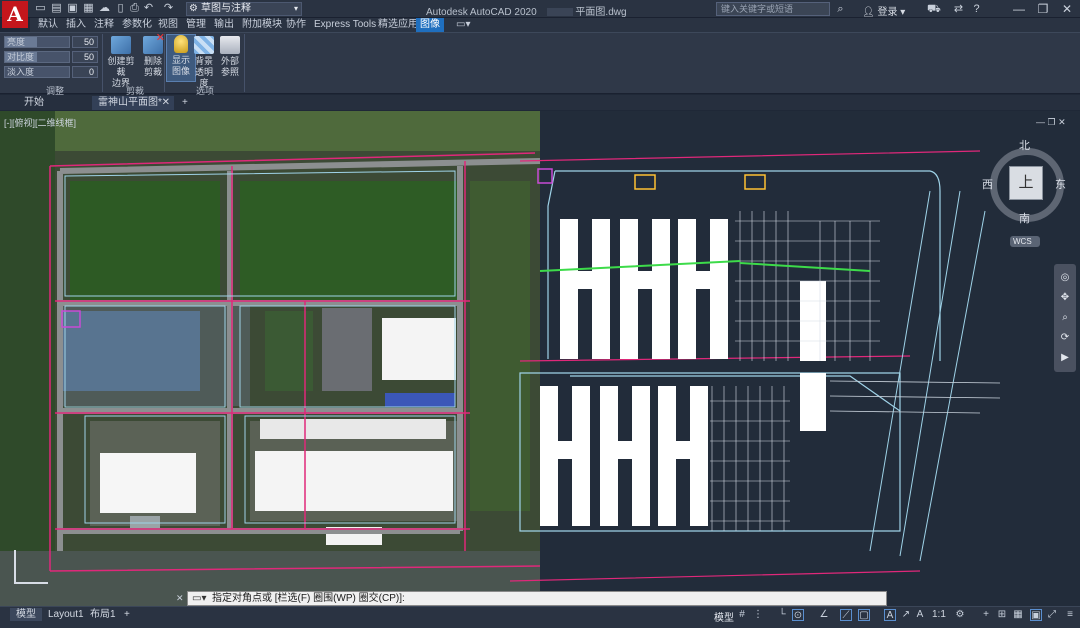 The width and height of the screenshot is (1080, 628). I want to click on publish-icon: ▯, so click(120, 8).